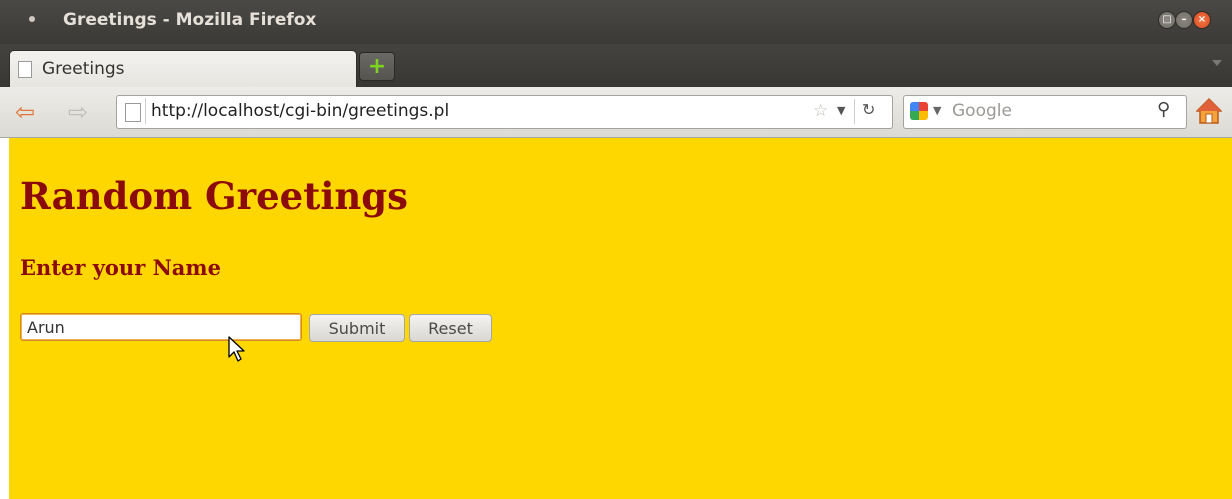  Describe the element at coordinates (214, 196) in the screenshot. I see `page-title: Random Greetings` at that location.